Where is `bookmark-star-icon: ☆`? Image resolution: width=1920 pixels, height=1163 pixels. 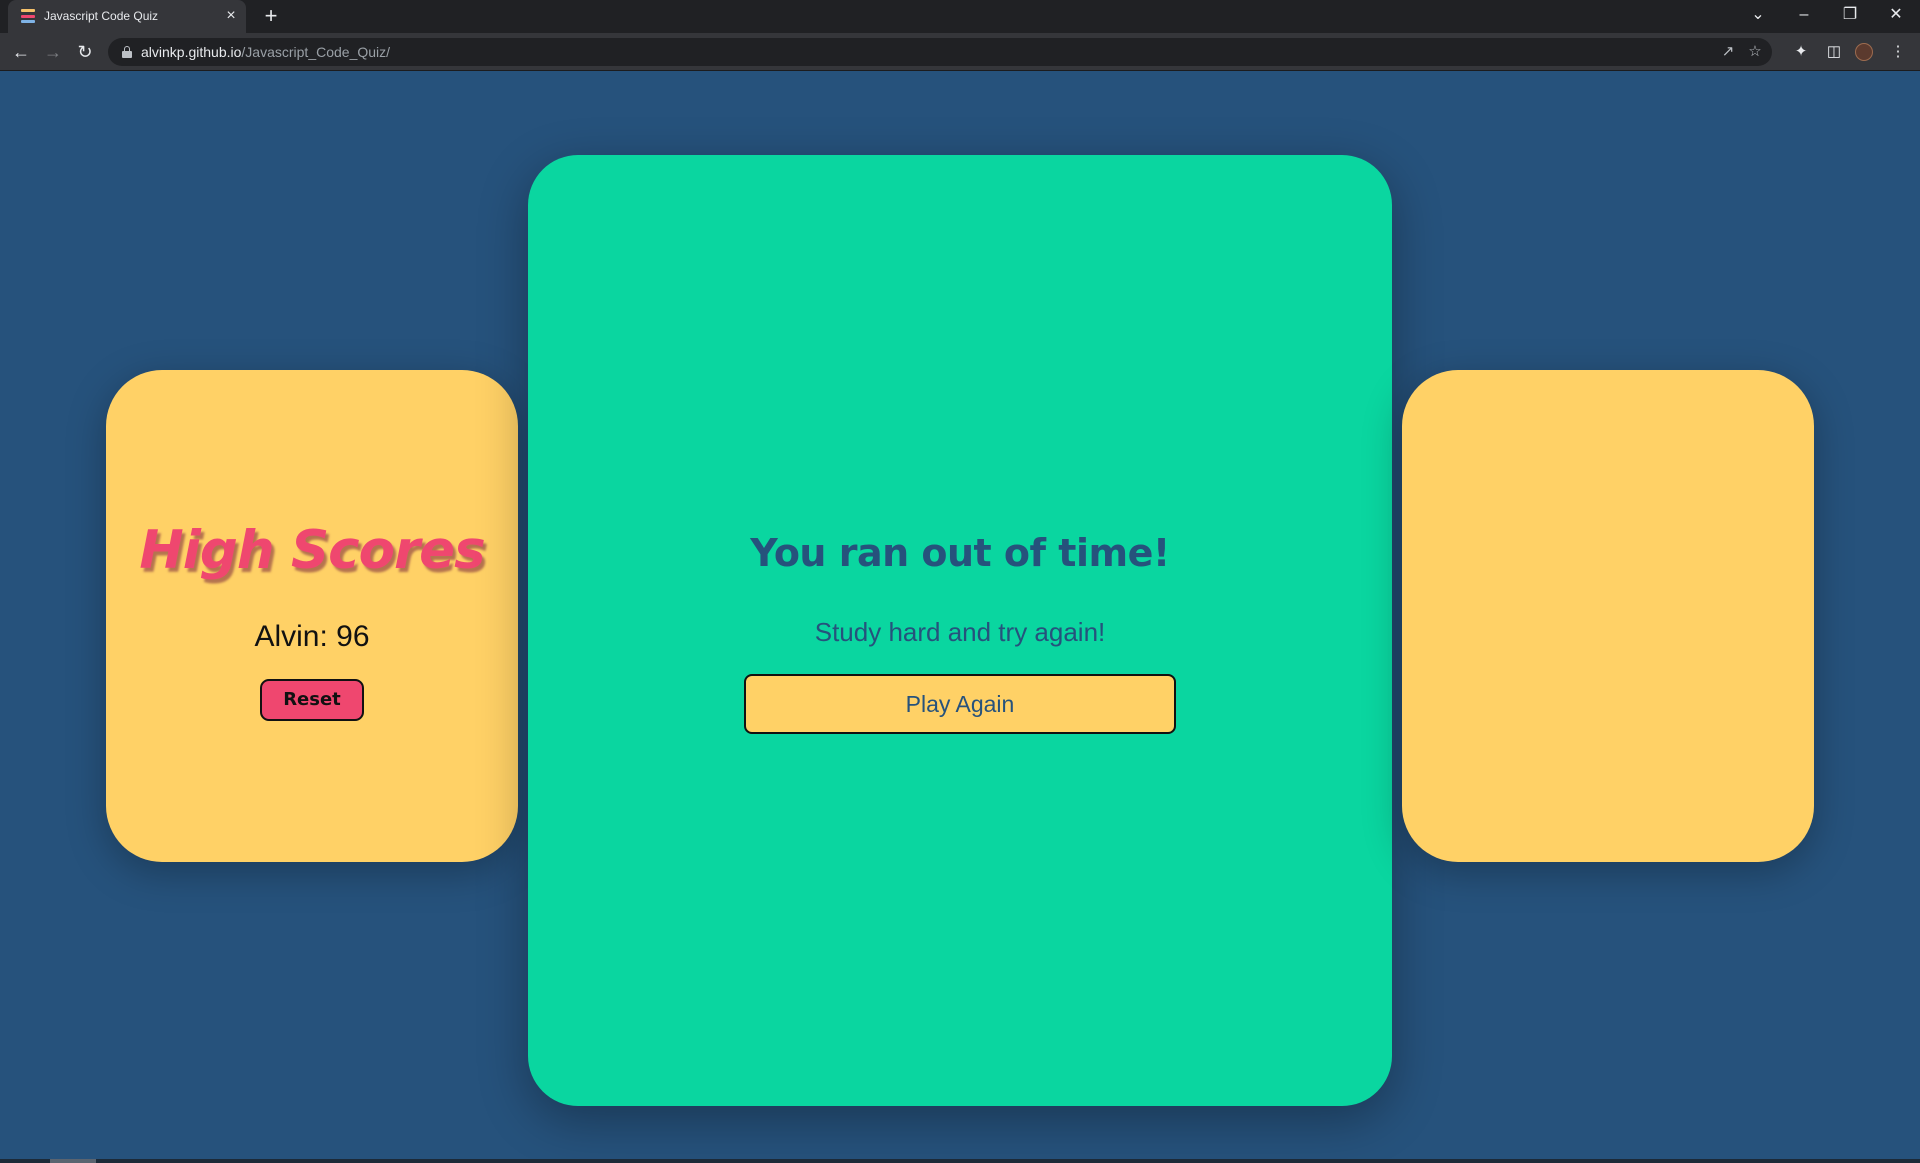 bookmark-star-icon: ☆ is located at coordinates (1755, 52).